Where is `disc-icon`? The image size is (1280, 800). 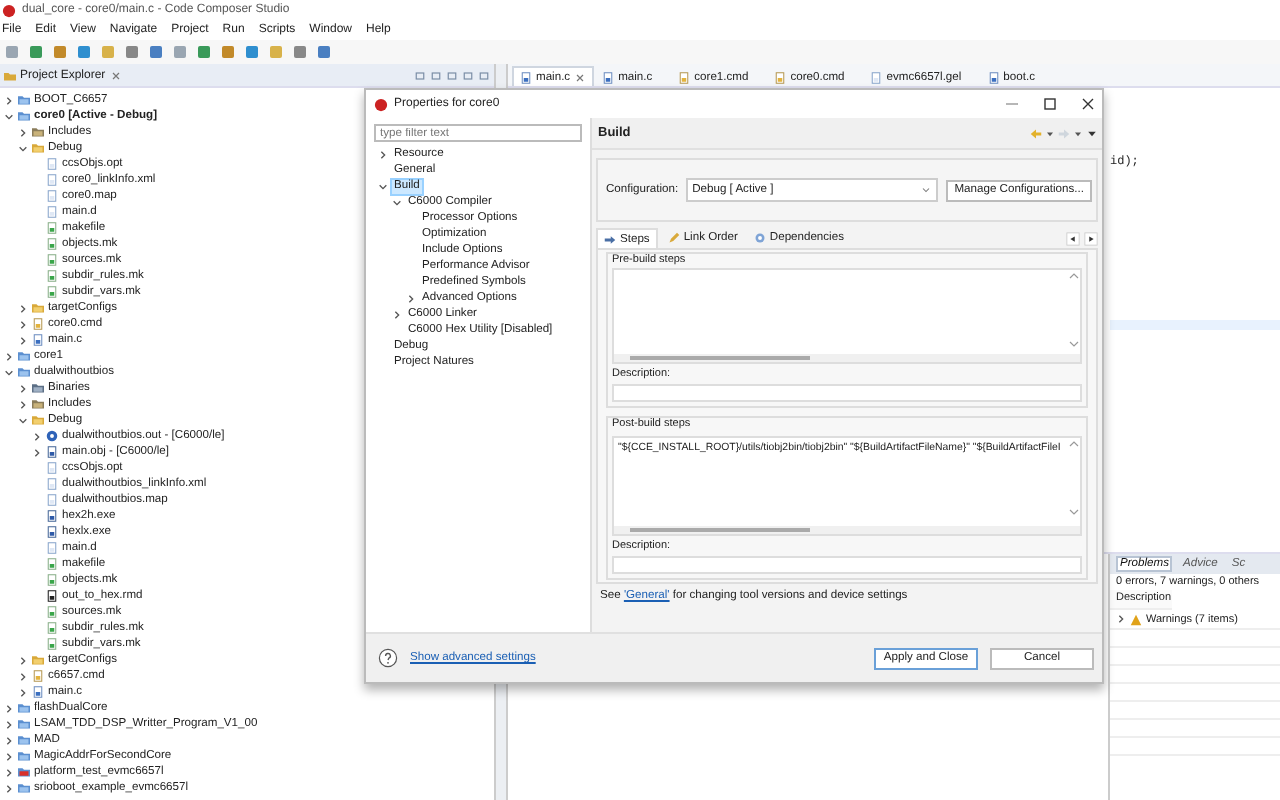
disc-icon is located at coordinates (52, 436).